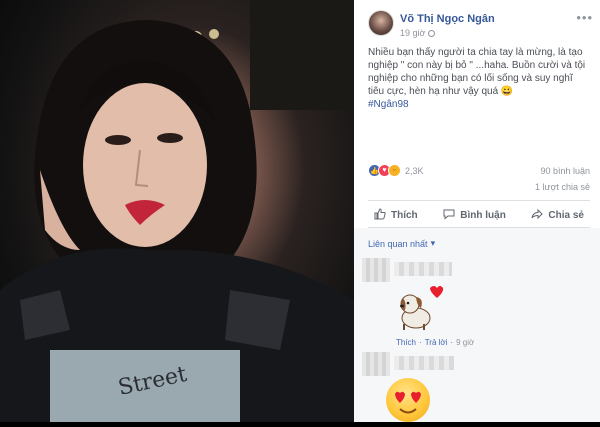  Describe the element at coordinates (565, 171) in the screenshot. I see `comments-count: 90 bình luận` at that location.